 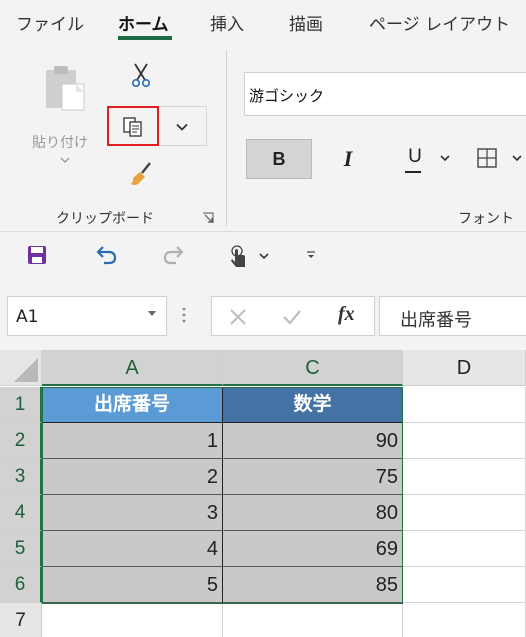 I want to click on tab-home: ホーム, so click(x=143, y=22).